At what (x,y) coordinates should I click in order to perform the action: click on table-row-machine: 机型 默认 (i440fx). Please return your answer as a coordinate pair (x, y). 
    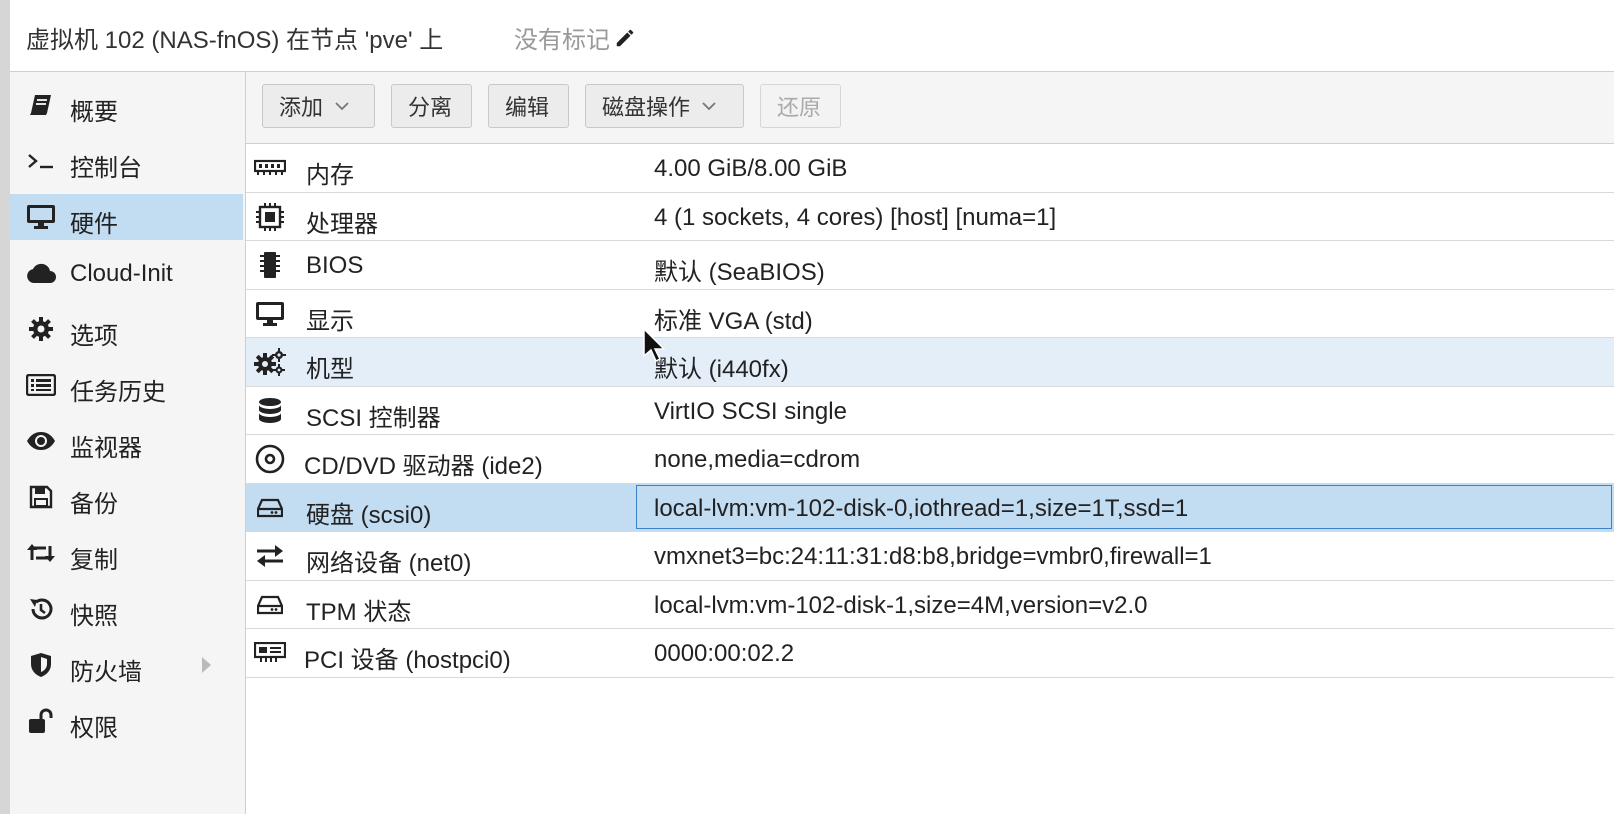
    Looking at the image, I should click on (930, 362).